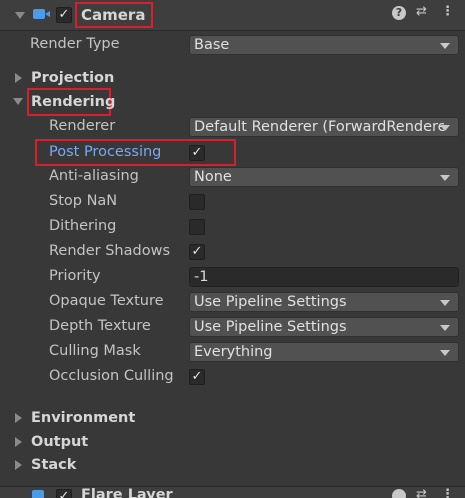  I want to click on depth-texture-dropdown: Use Pipeline Settings, so click(324, 327).